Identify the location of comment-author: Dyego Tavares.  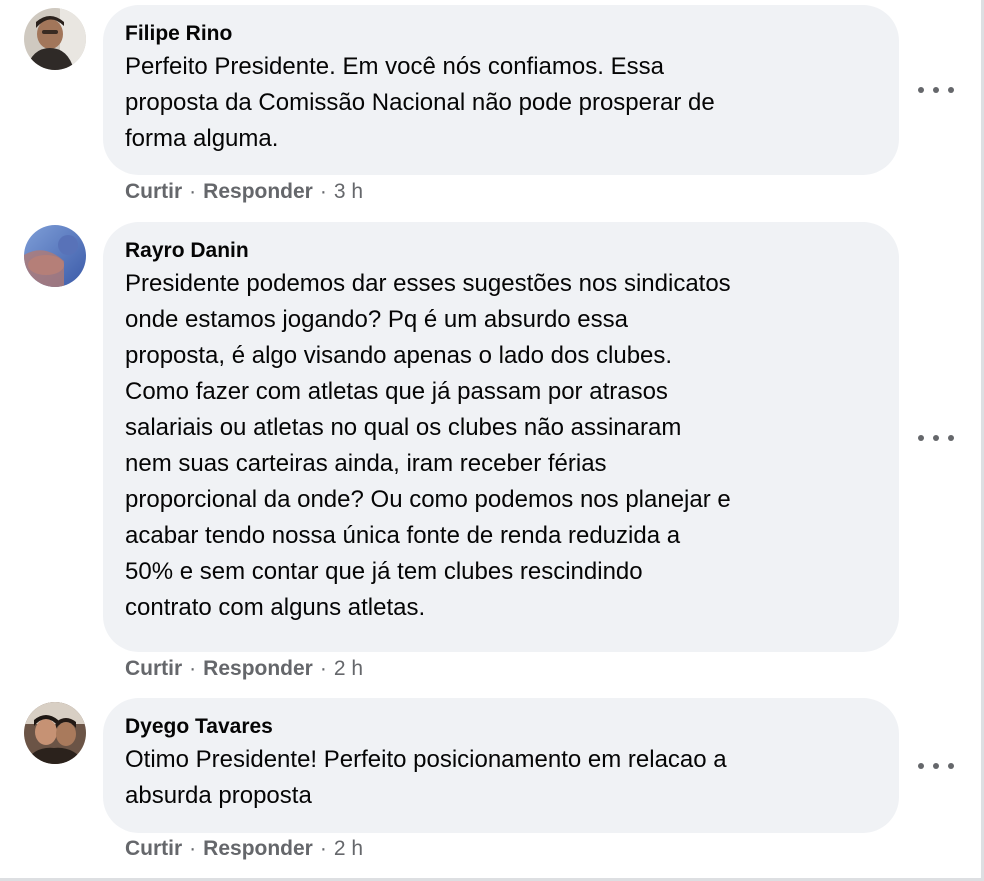
(501, 727).